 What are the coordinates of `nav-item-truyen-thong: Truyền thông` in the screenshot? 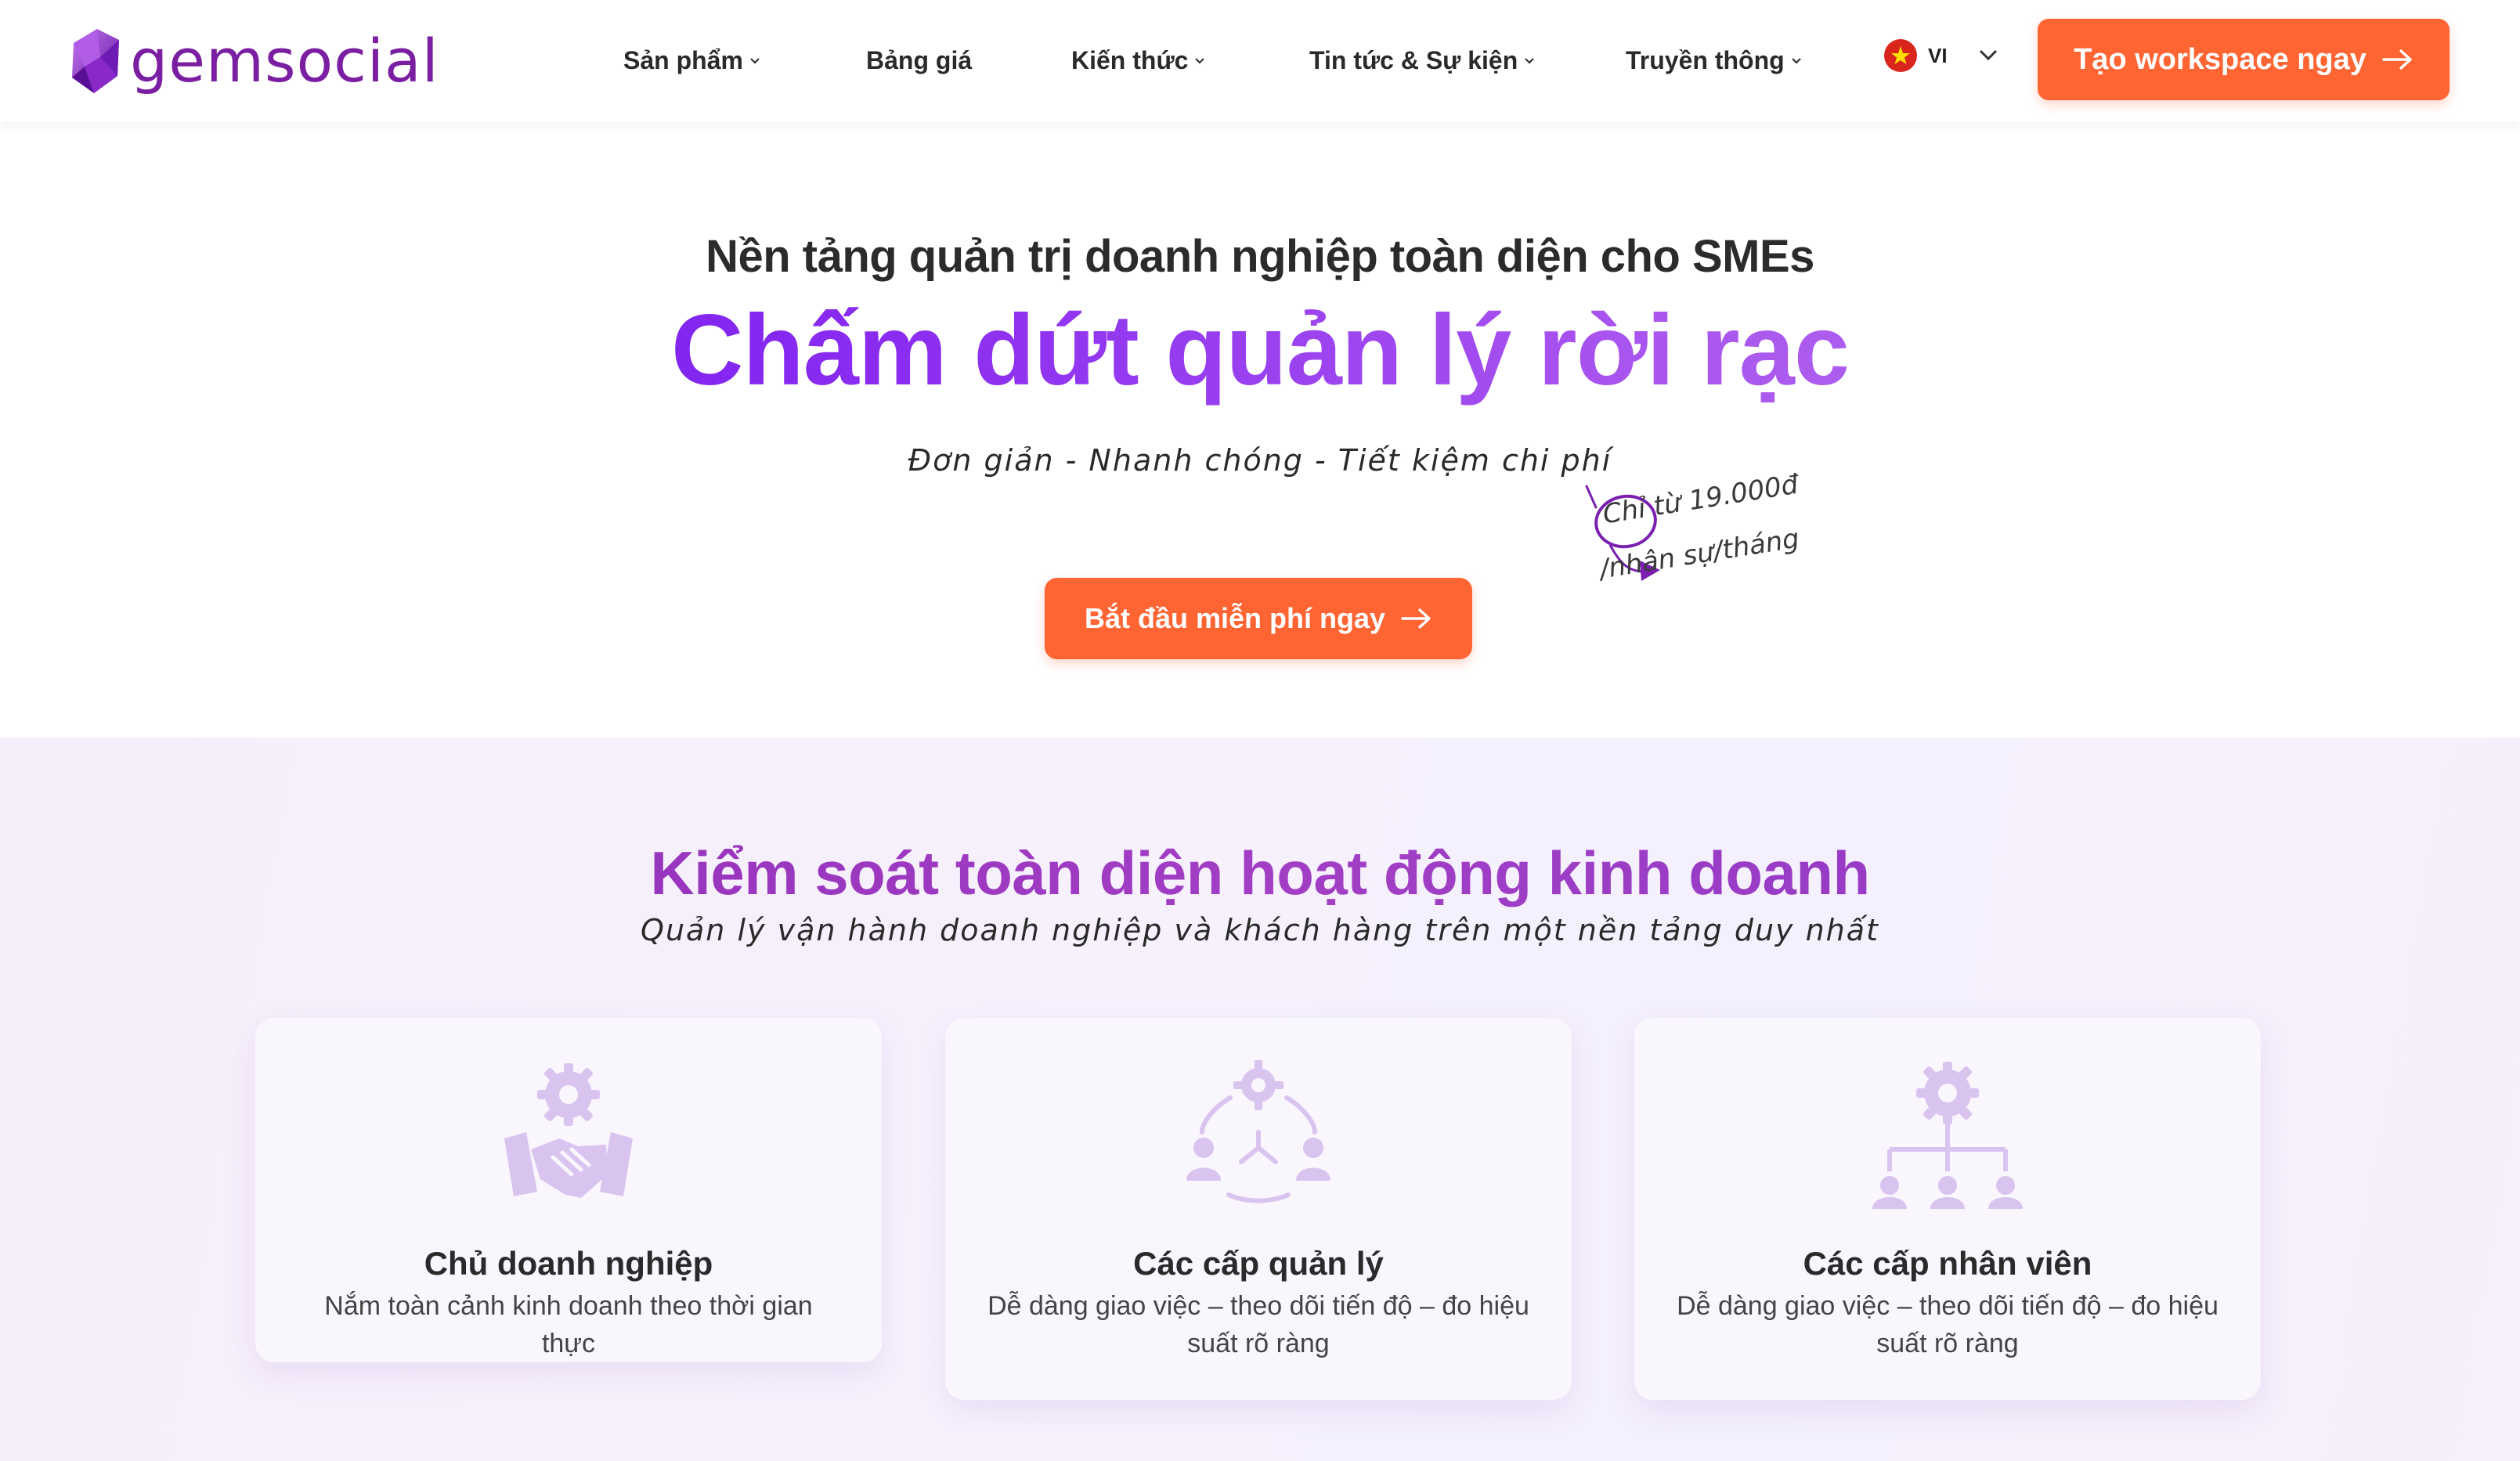 It's located at (1714, 60).